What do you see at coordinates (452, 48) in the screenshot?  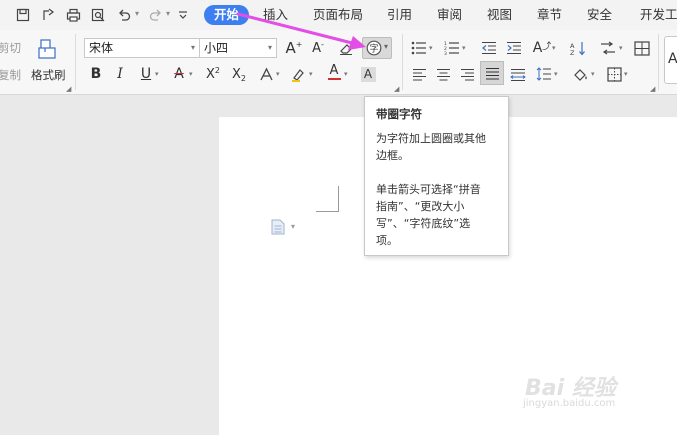 I see `numbered-list-icon: 123` at bounding box center [452, 48].